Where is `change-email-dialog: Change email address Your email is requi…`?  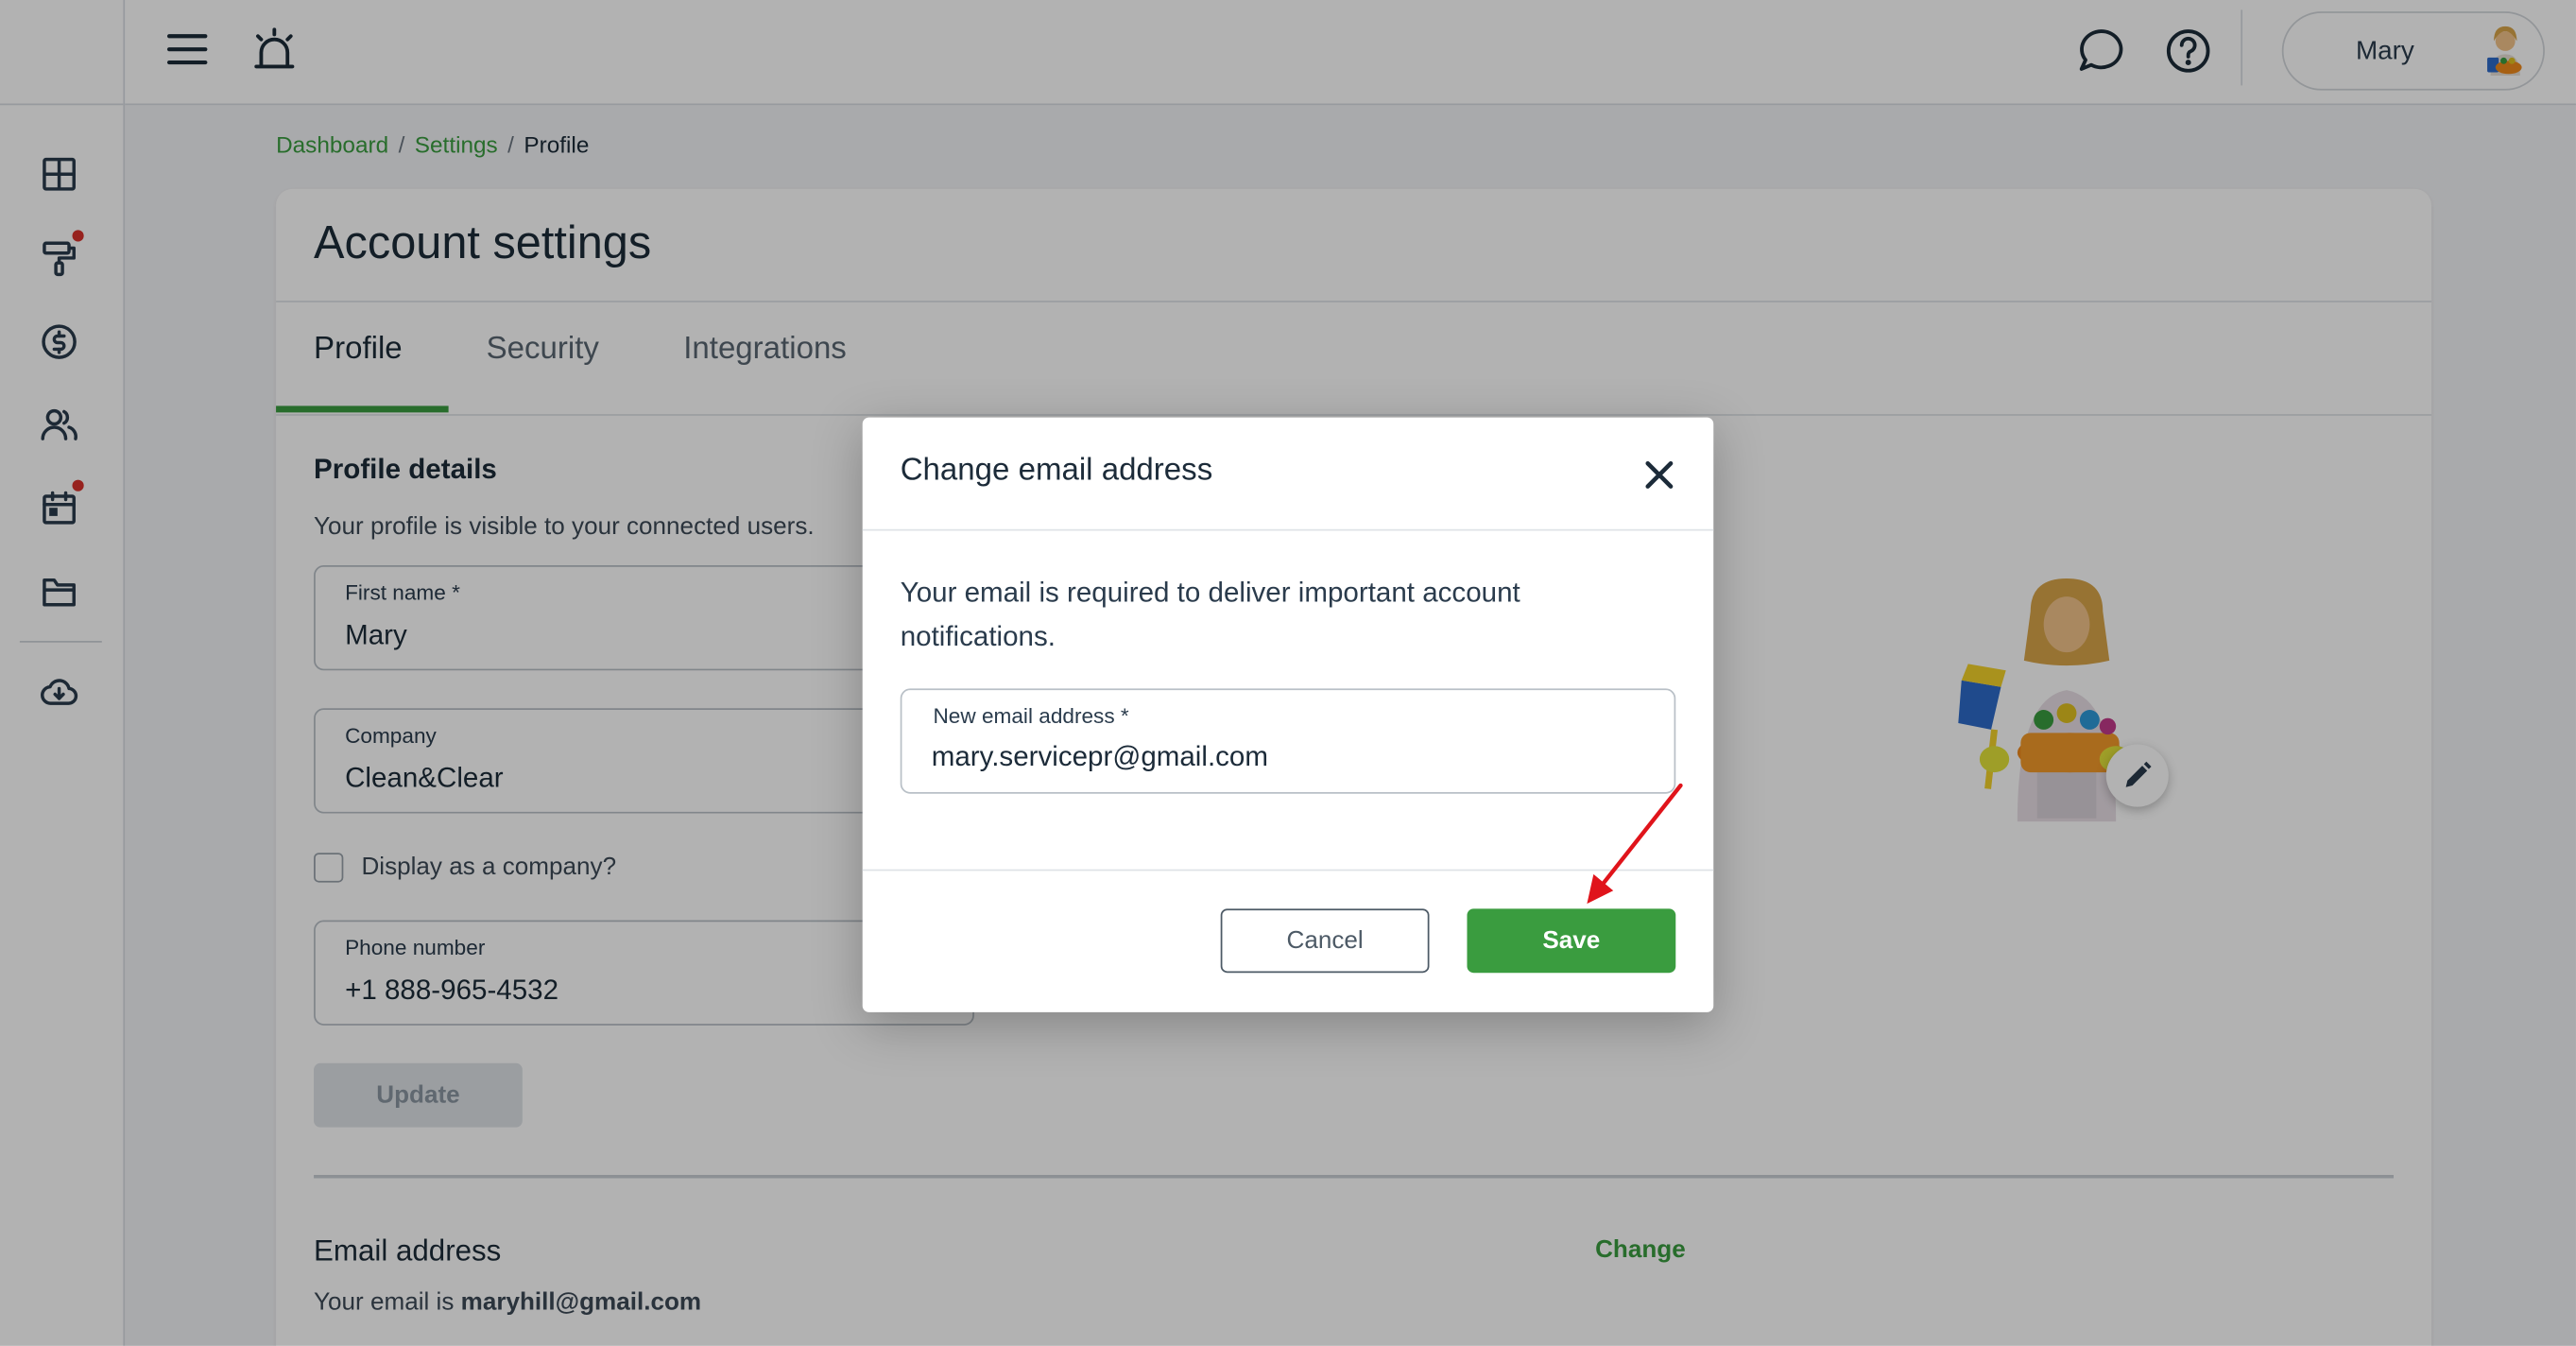
change-email-dialog: Change email address Your email is requi… is located at coordinates (1288, 714).